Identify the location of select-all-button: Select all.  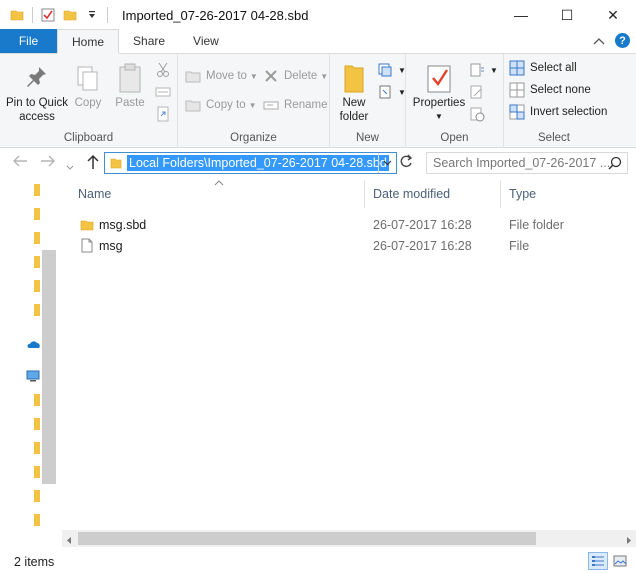
(542, 68).